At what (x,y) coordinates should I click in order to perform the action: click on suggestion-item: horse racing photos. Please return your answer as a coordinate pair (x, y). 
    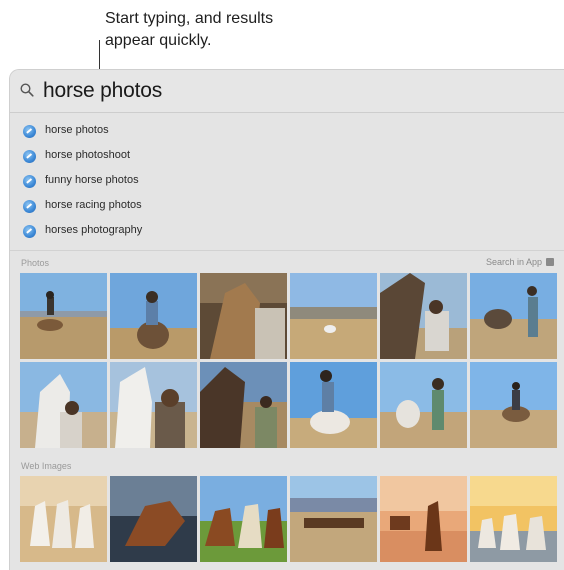
    Looking at the image, I should click on (287, 206).